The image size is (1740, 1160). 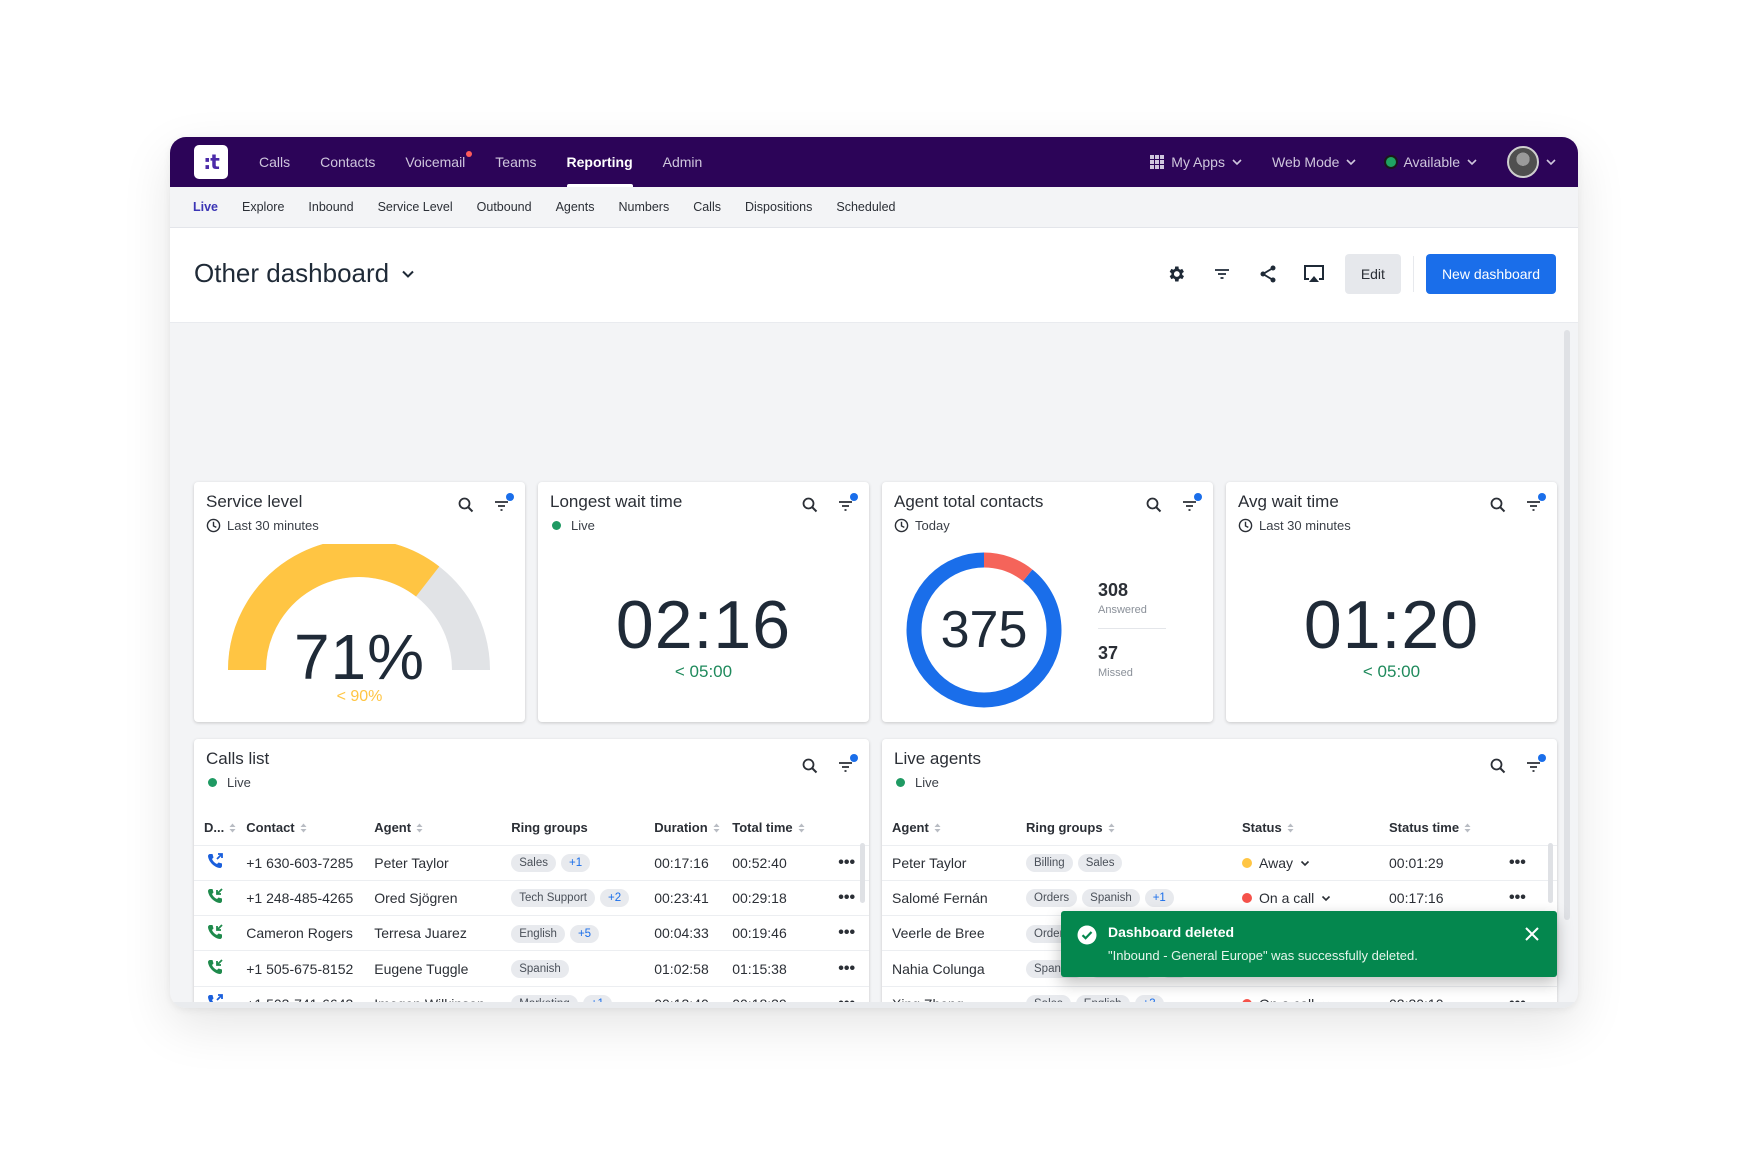 I want to click on column-header-label: Agent, so click(x=910, y=828).